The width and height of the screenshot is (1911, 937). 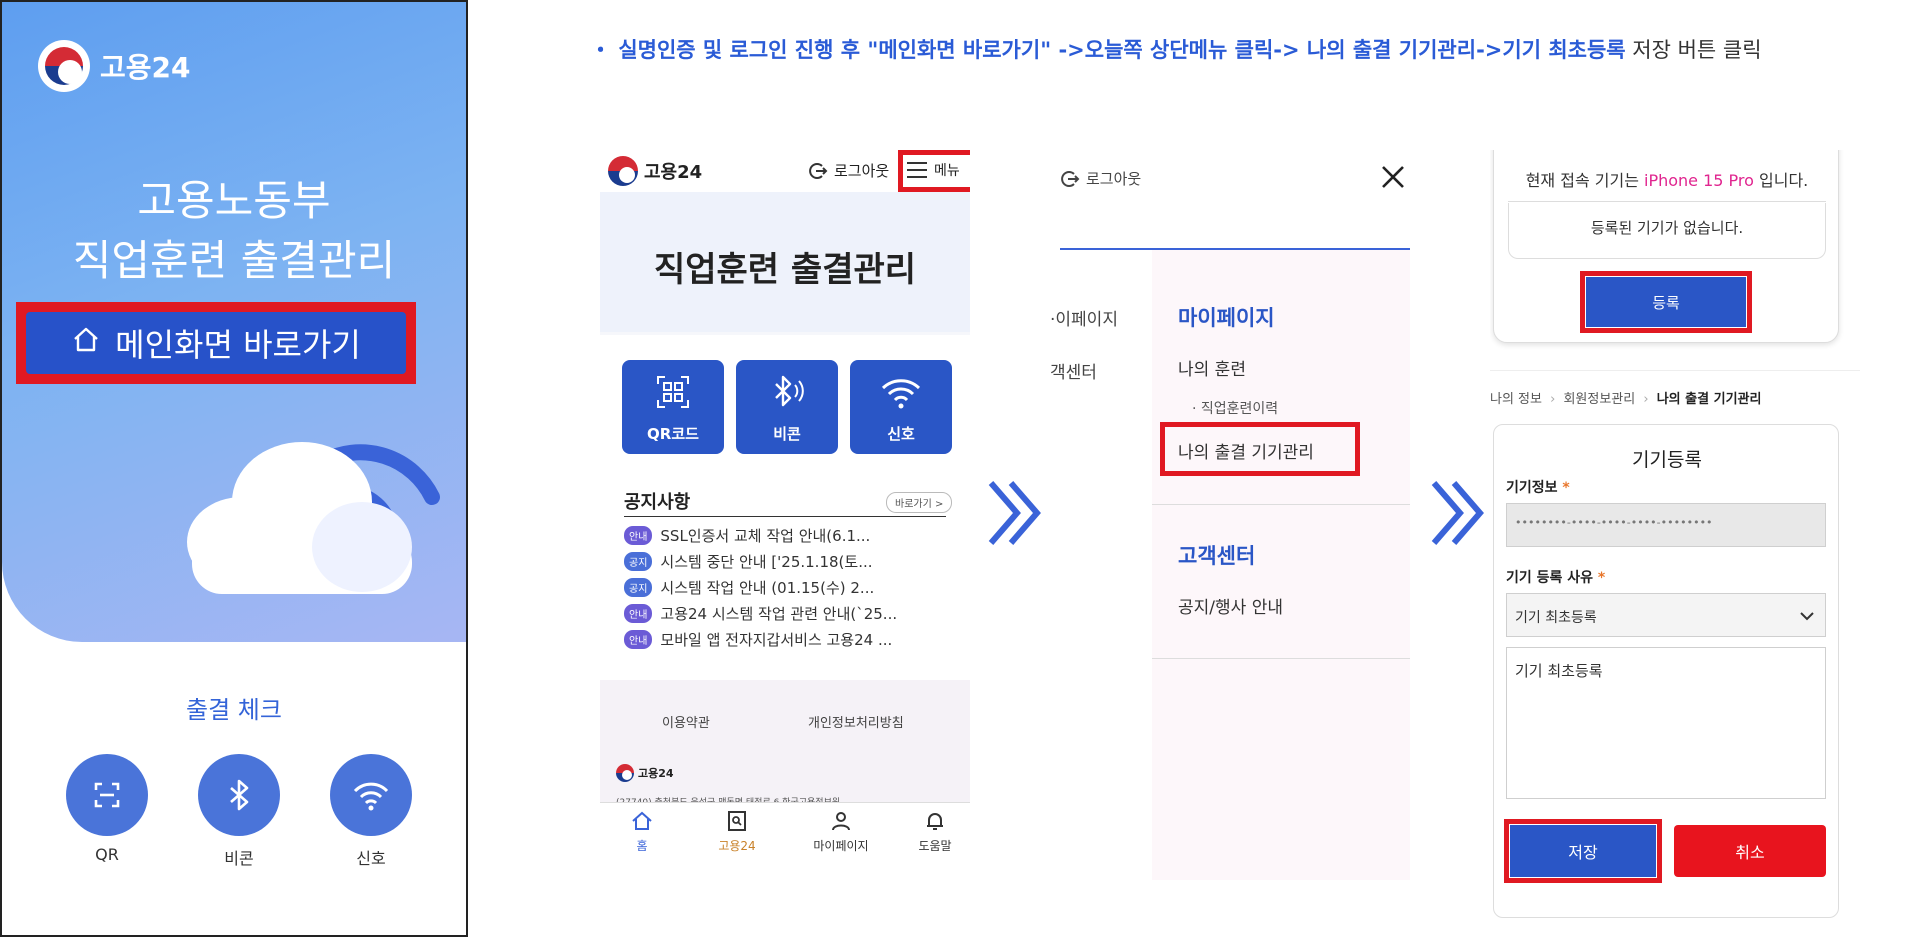 I want to click on menu-highlight-box, so click(x=934, y=171).